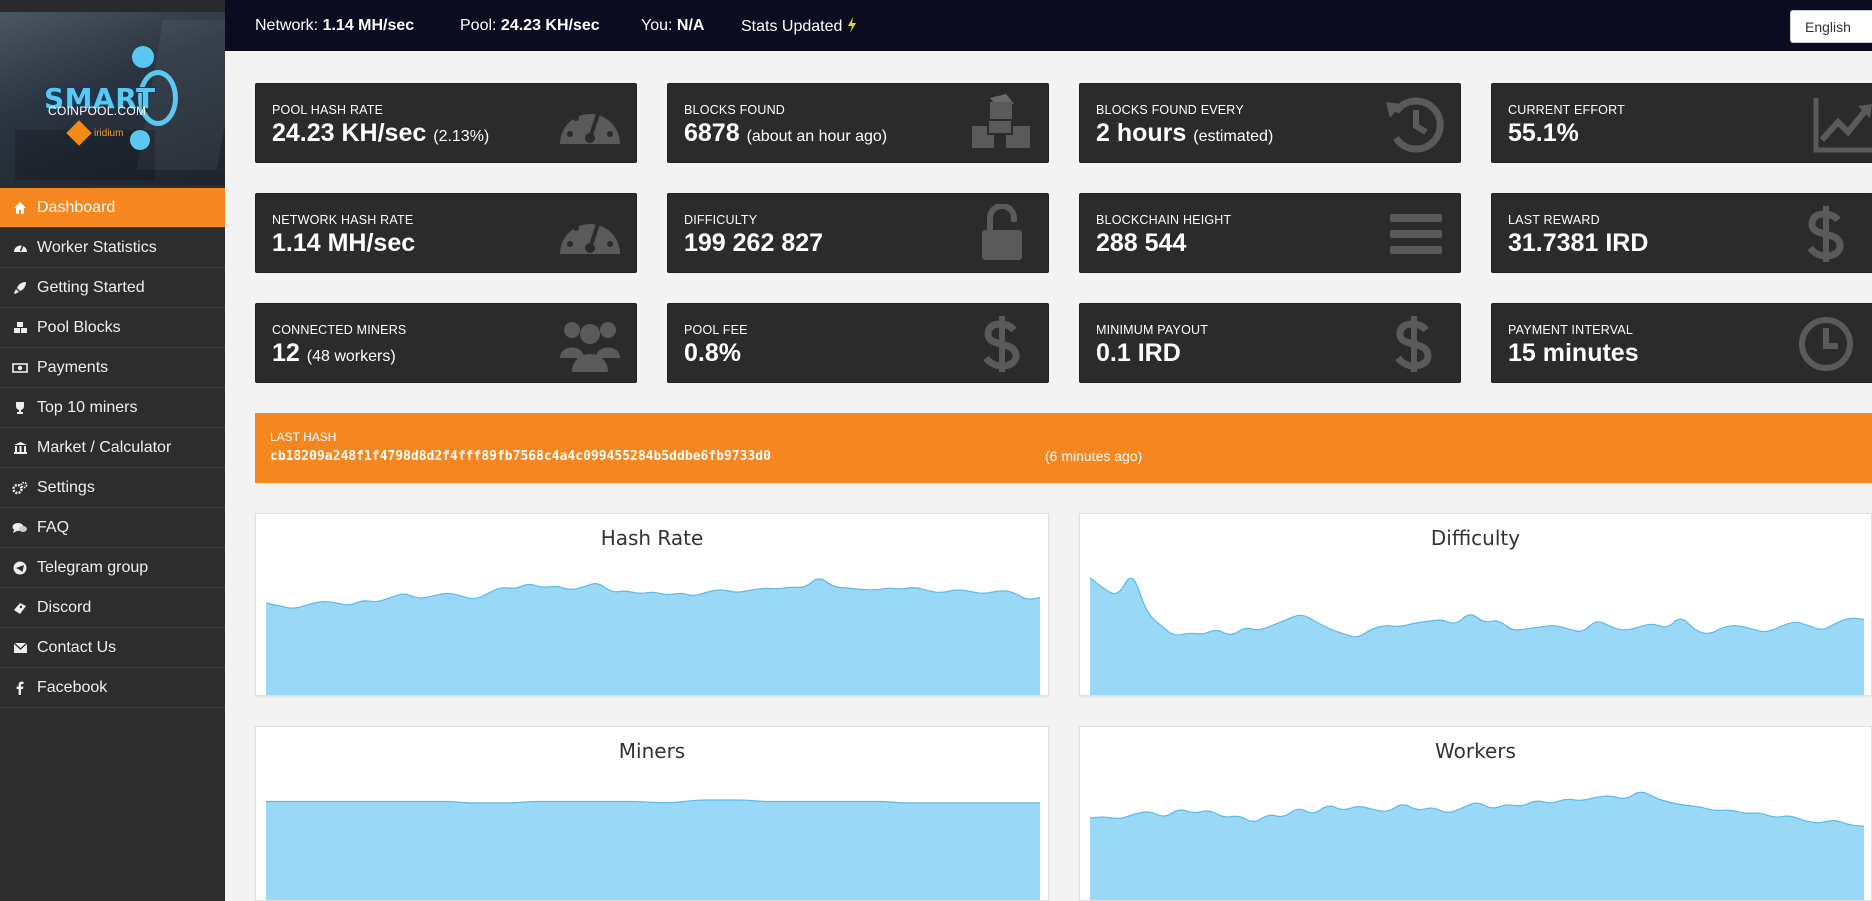  I want to click on card-value-main: 15 minutes, so click(1573, 353).